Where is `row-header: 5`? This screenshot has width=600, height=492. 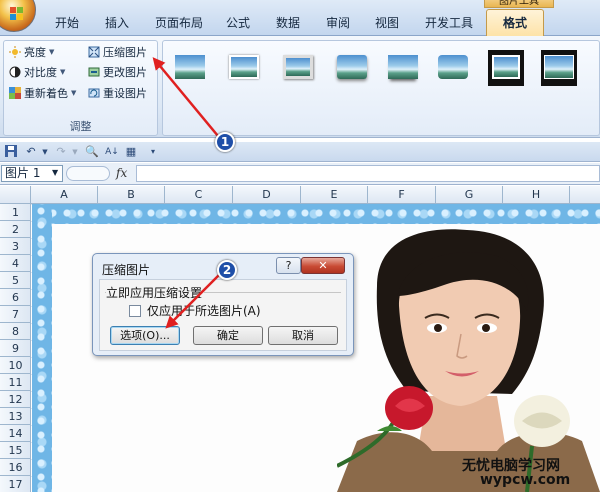 row-header: 5 is located at coordinates (15, 280).